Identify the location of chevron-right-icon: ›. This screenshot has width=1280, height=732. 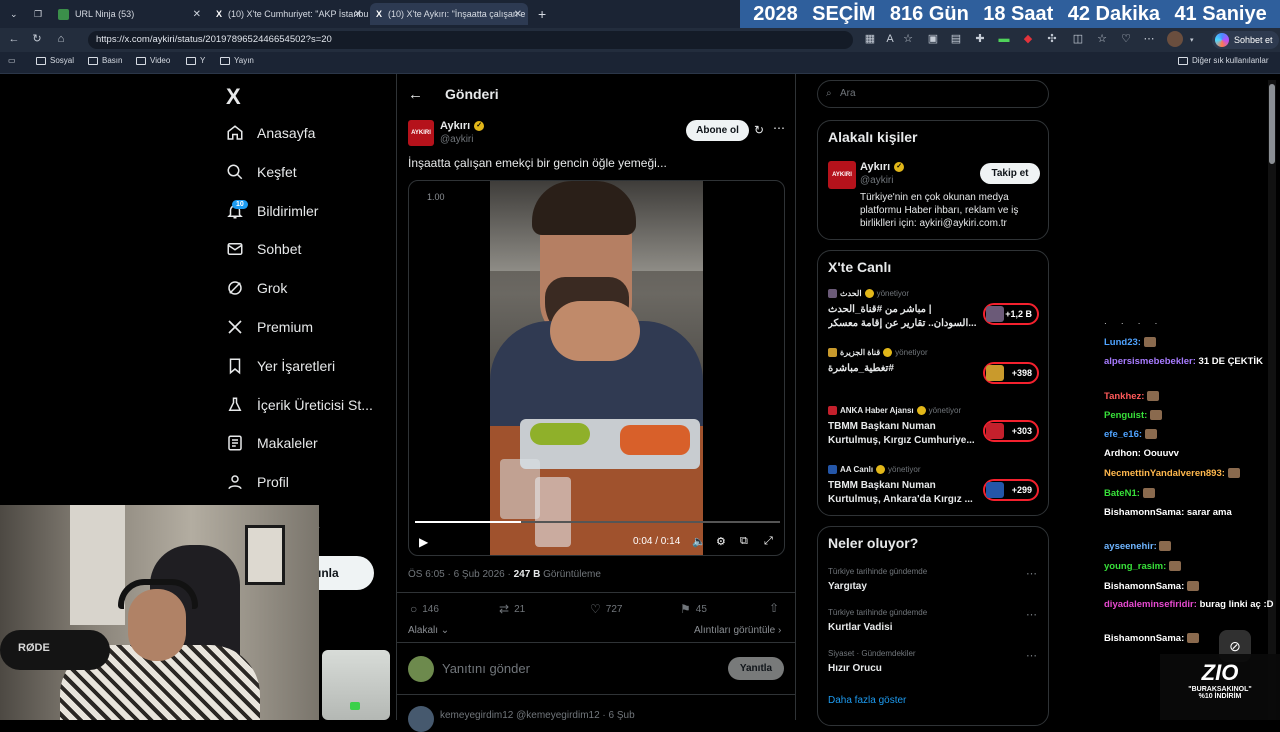
(778, 630).